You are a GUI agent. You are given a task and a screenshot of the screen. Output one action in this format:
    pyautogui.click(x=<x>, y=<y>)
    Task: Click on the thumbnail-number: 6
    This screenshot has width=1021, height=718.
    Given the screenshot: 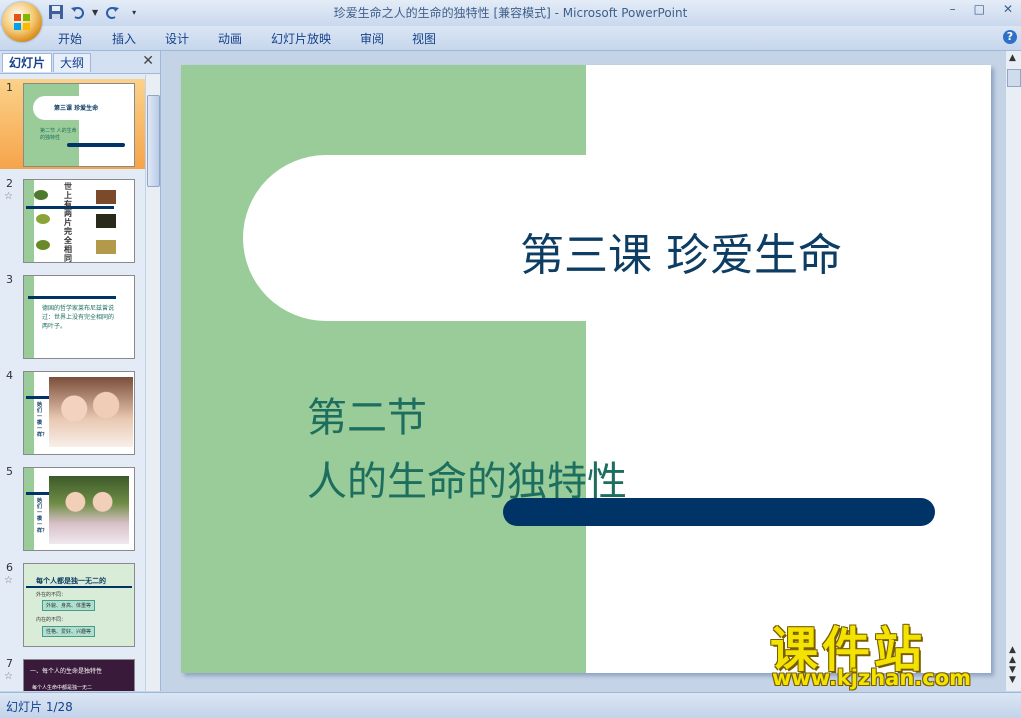 What is the action you would take?
    pyautogui.click(x=9, y=567)
    